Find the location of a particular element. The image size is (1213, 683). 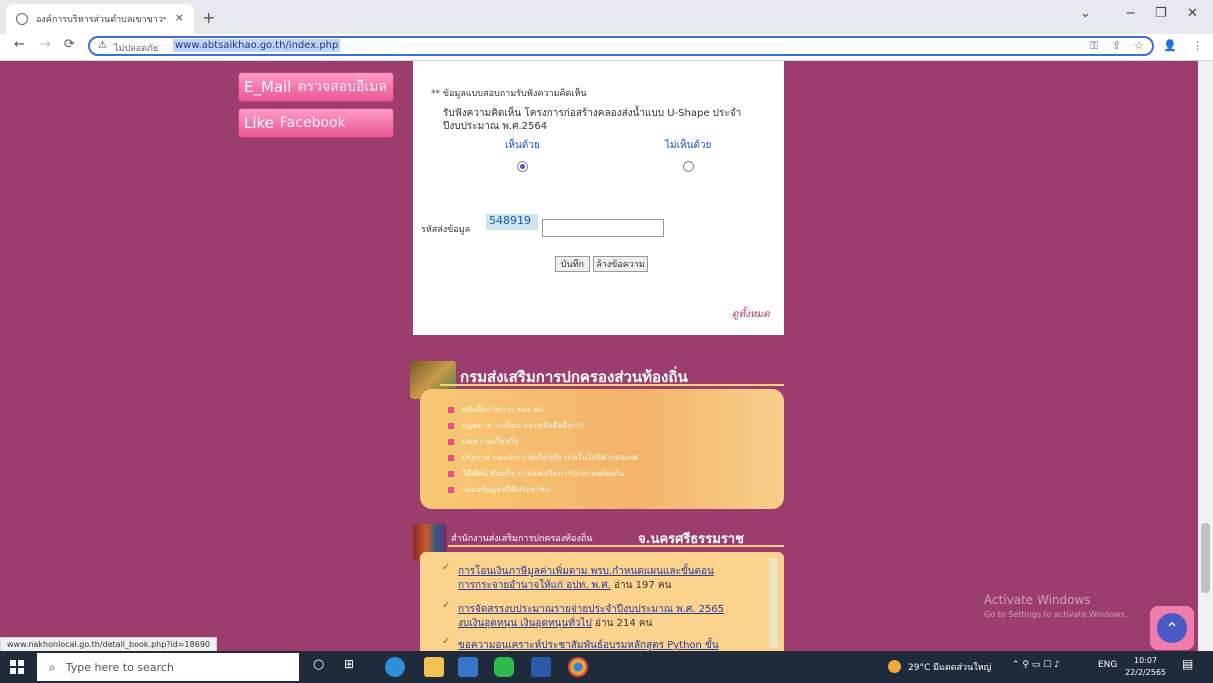

store-icon is located at coordinates (468, 667).